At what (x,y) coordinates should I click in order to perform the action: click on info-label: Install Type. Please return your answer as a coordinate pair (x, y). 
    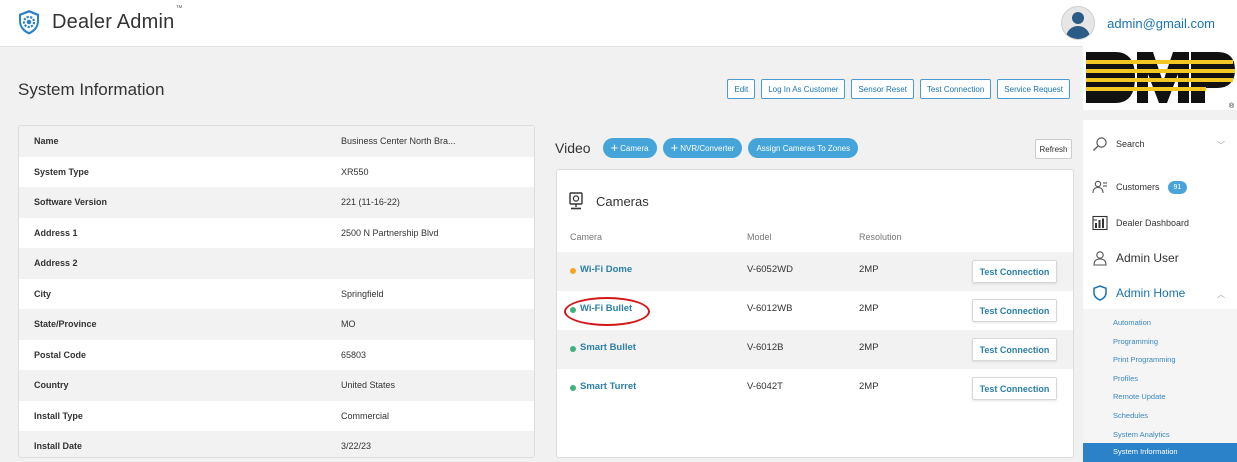
    Looking at the image, I should click on (58, 415).